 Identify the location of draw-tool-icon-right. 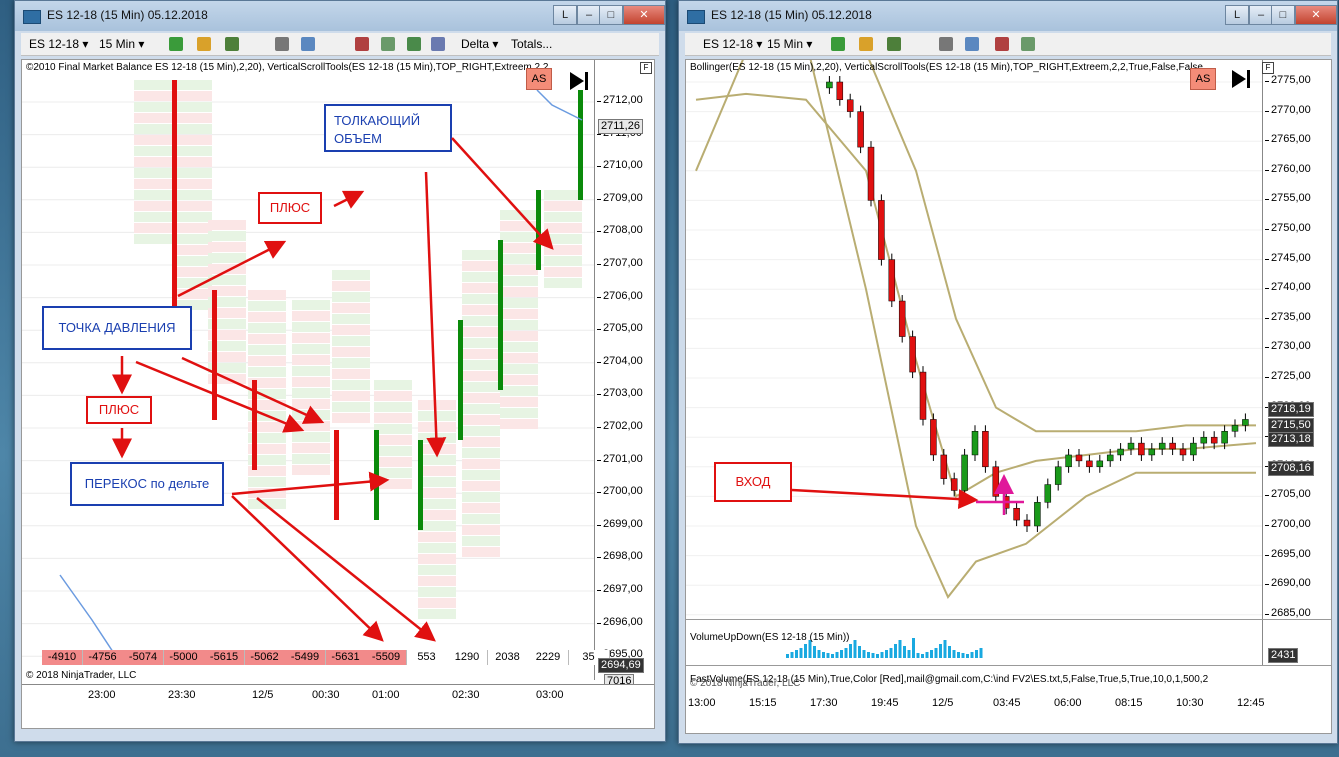
(866, 44).